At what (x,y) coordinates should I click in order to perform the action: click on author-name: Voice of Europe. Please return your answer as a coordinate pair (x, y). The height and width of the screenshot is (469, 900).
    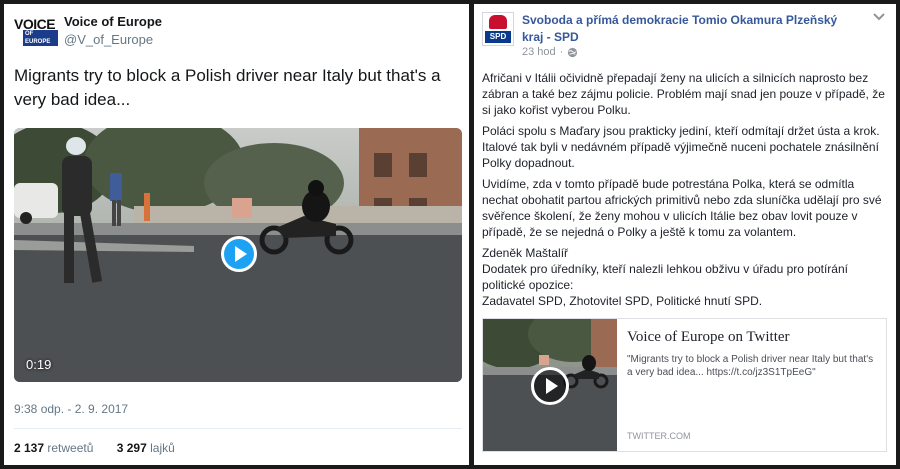
    Looking at the image, I should click on (113, 21).